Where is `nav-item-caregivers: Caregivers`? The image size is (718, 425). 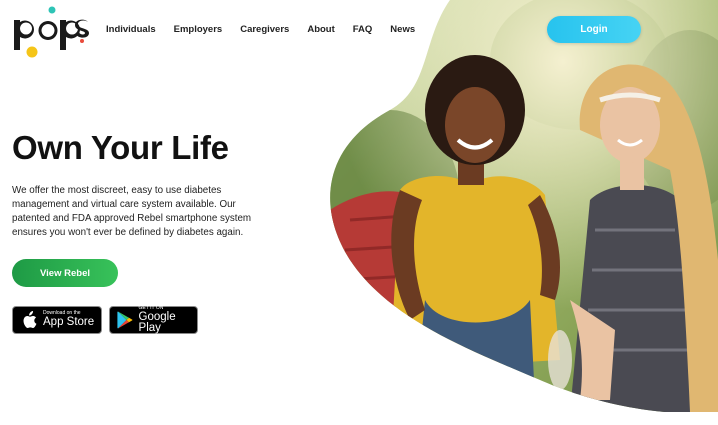 nav-item-caregivers: Caregivers is located at coordinates (264, 29).